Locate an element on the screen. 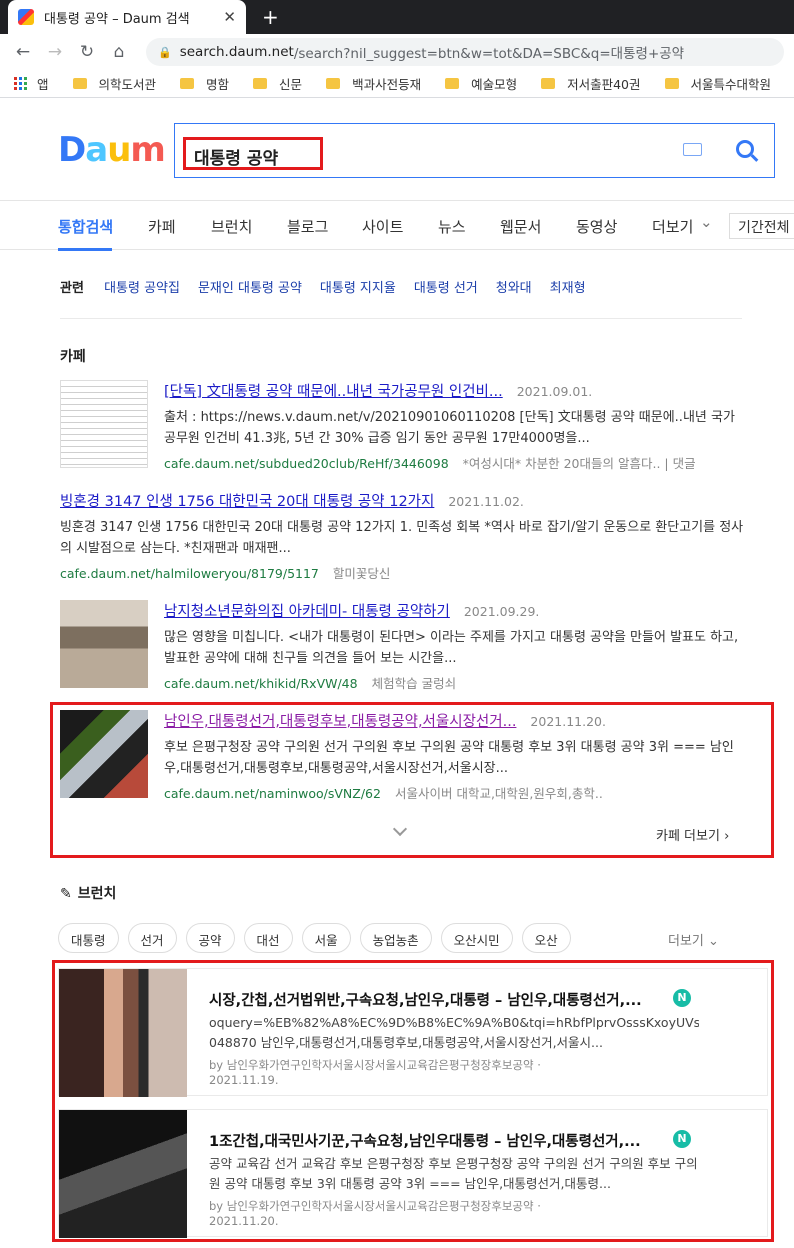 Image resolution: width=794 pixels, height=1248 pixels. result-url: cafe.daum.net/subdued20club/ReHf/3446098 is located at coordinates (306, 463).